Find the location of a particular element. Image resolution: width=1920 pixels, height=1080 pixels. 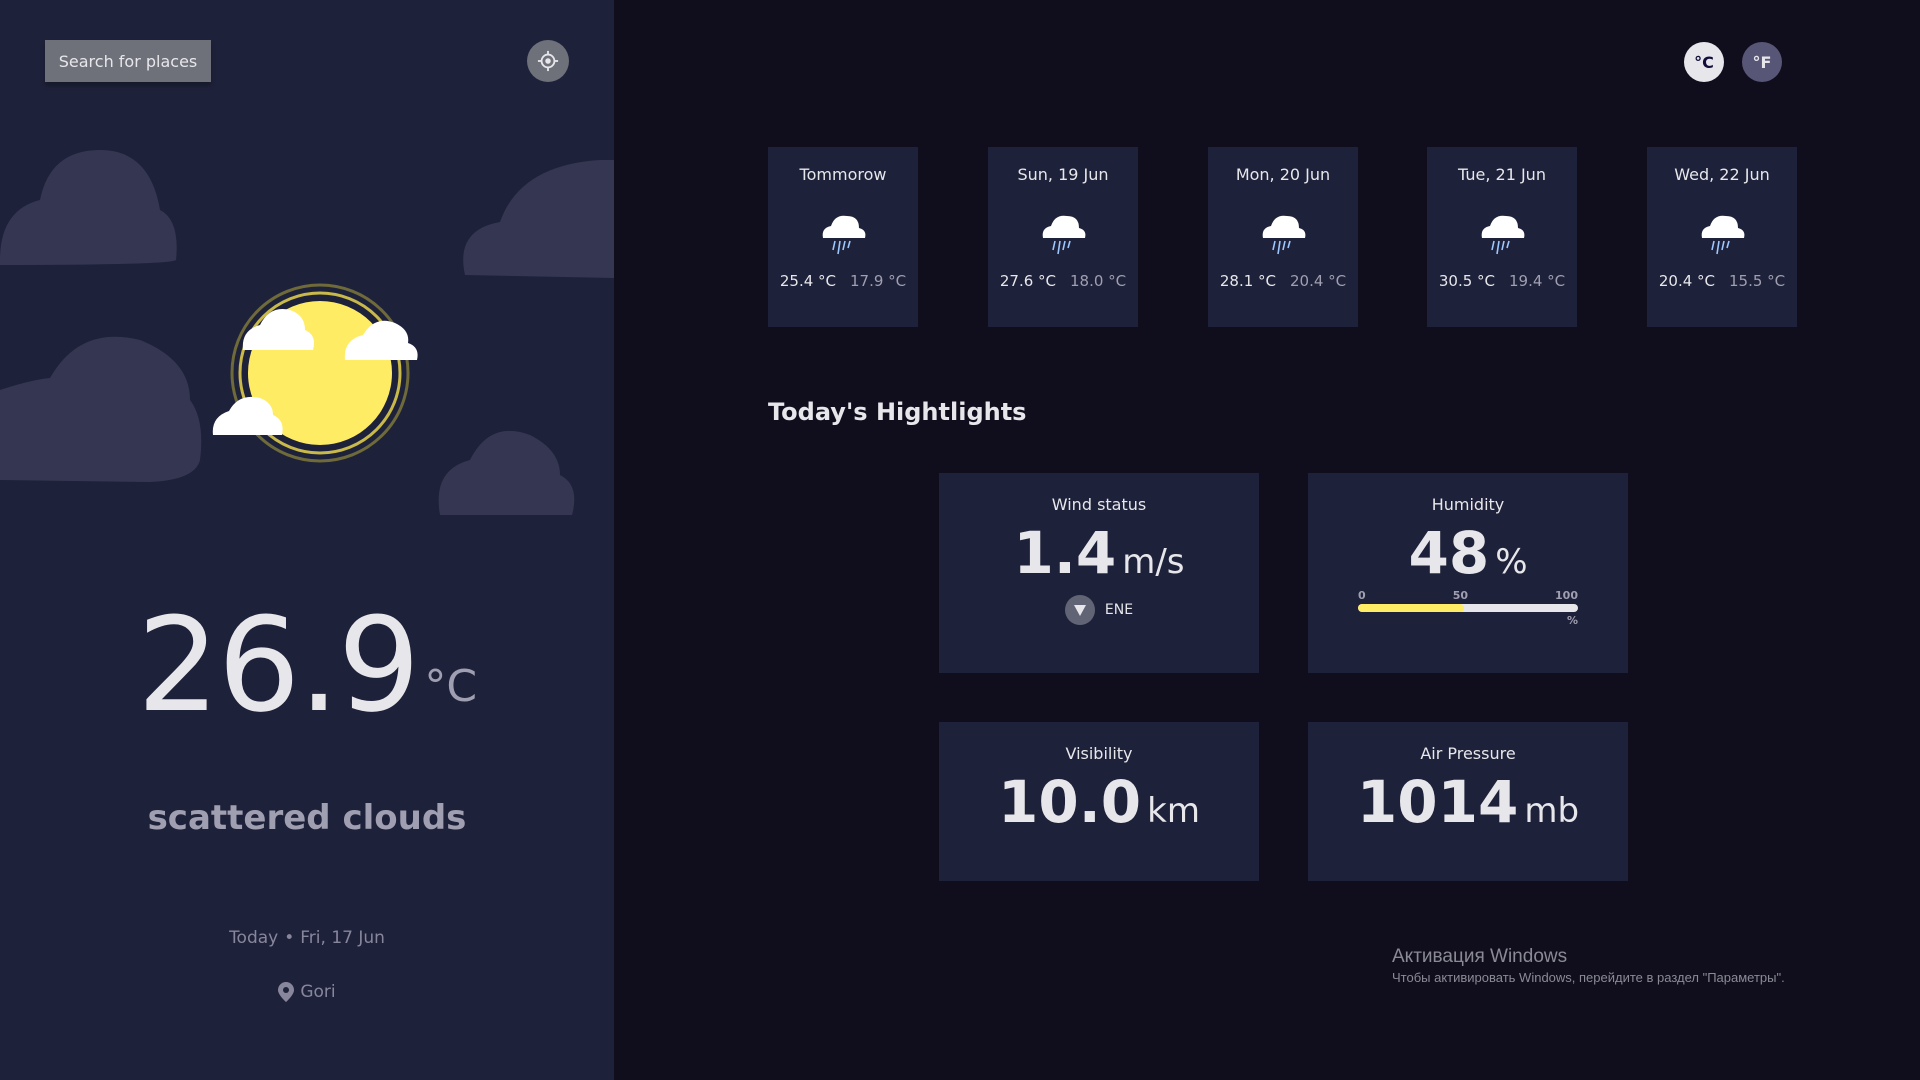

humidity-scale-max: 100 is located at coordinates (1566, 595).